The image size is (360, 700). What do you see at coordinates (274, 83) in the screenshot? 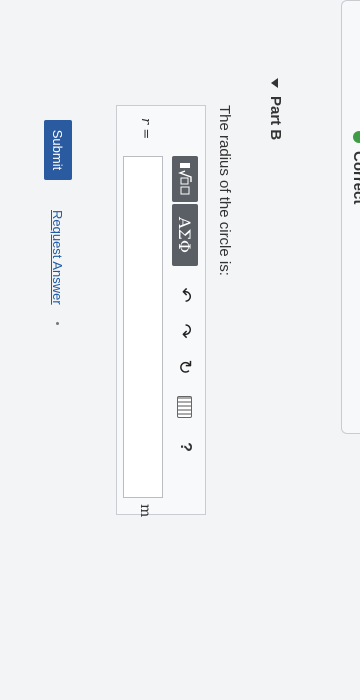
I see `collapse-arrow-icon` at bounding box center [274, 83].